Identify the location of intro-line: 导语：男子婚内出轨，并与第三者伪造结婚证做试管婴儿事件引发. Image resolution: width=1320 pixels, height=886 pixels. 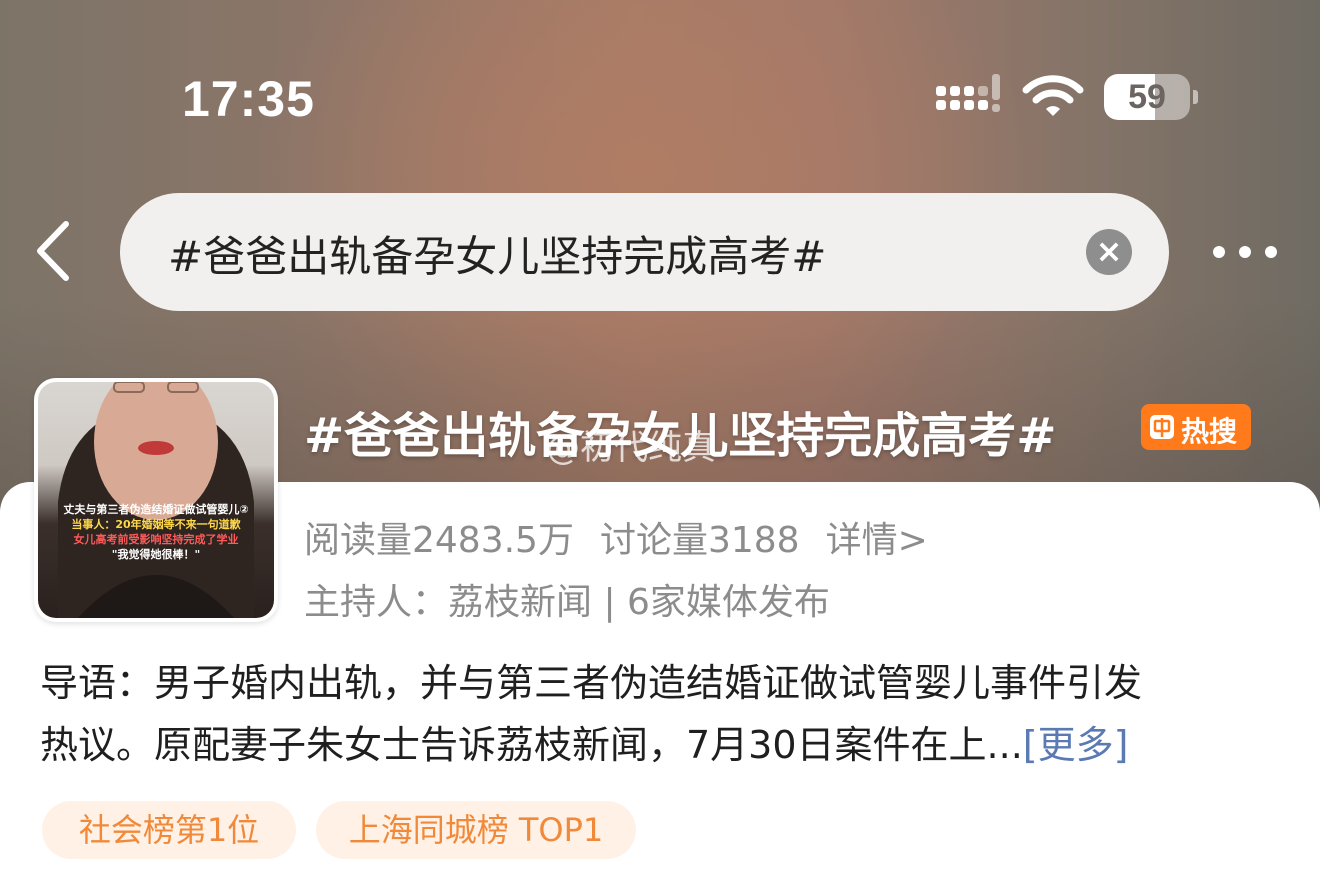
(591, 683).